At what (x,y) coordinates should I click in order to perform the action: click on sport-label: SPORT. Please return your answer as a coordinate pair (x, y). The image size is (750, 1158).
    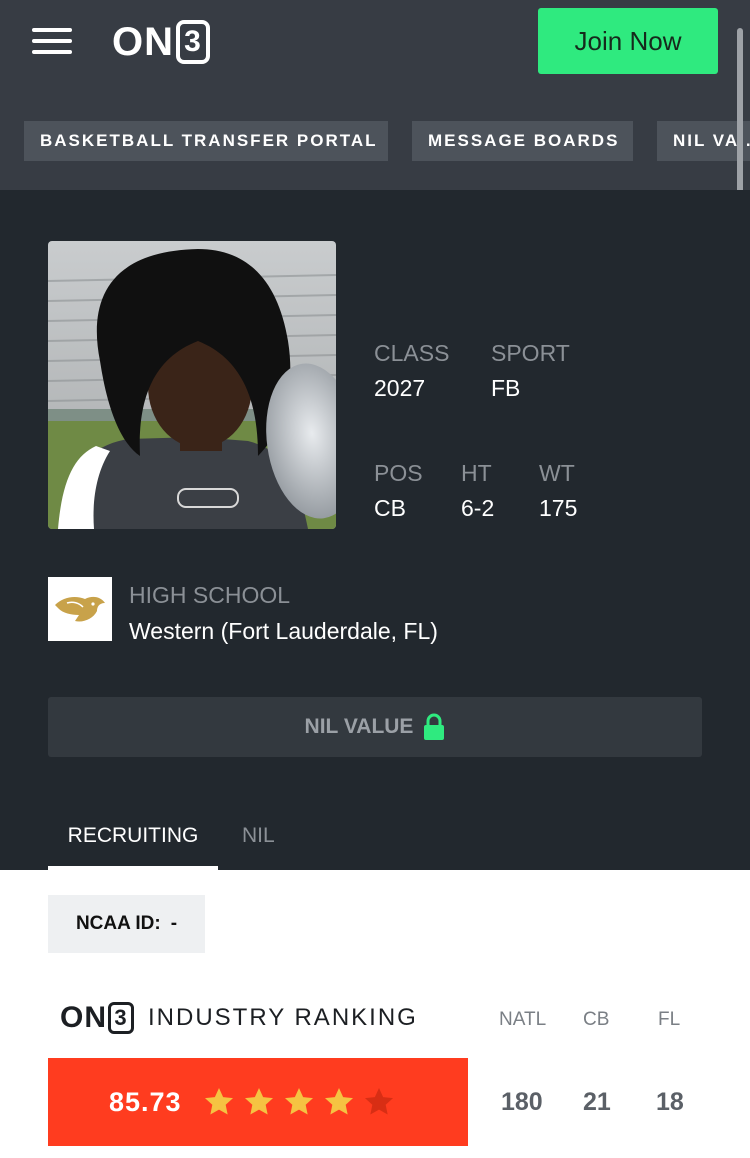
    Looking at the image, I should click on (530, 353).